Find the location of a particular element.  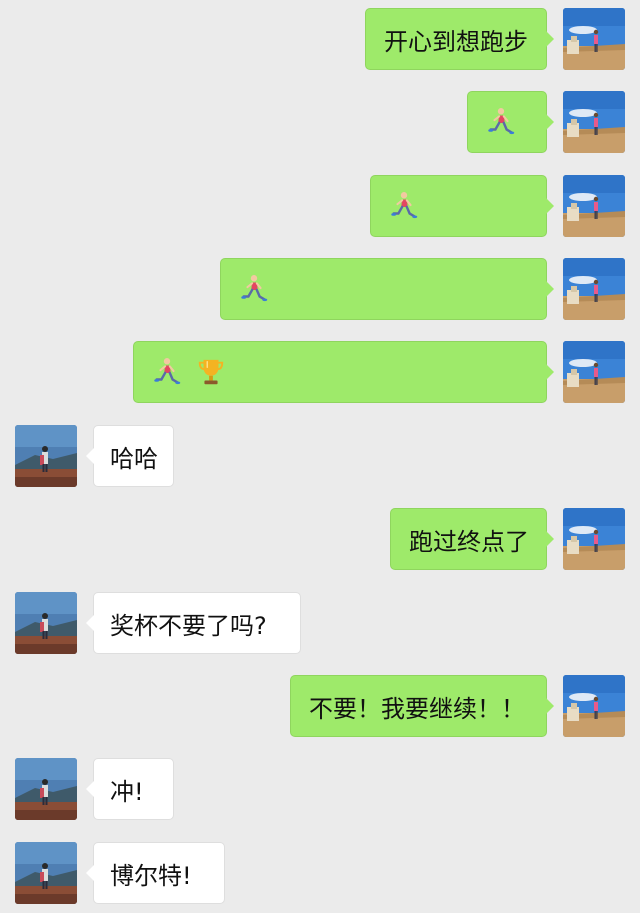

message-text: 不要！我要继续！！ is located at coordinates (417, 708).